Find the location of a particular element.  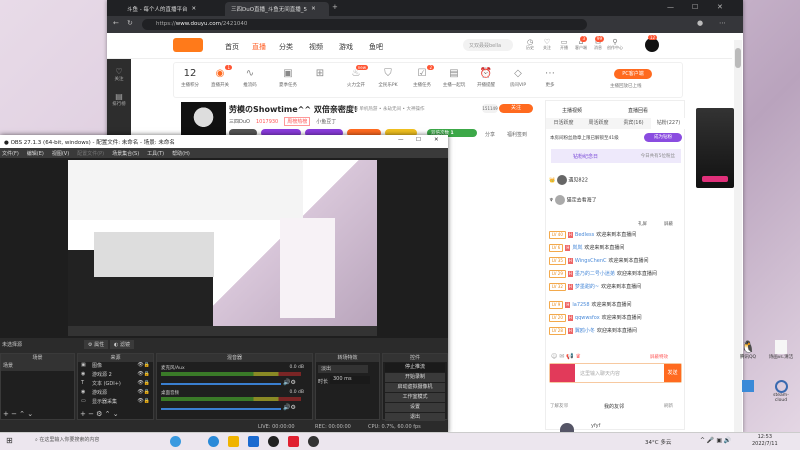

category: 小鱼豆丁 is located at coordinates (326, 121).